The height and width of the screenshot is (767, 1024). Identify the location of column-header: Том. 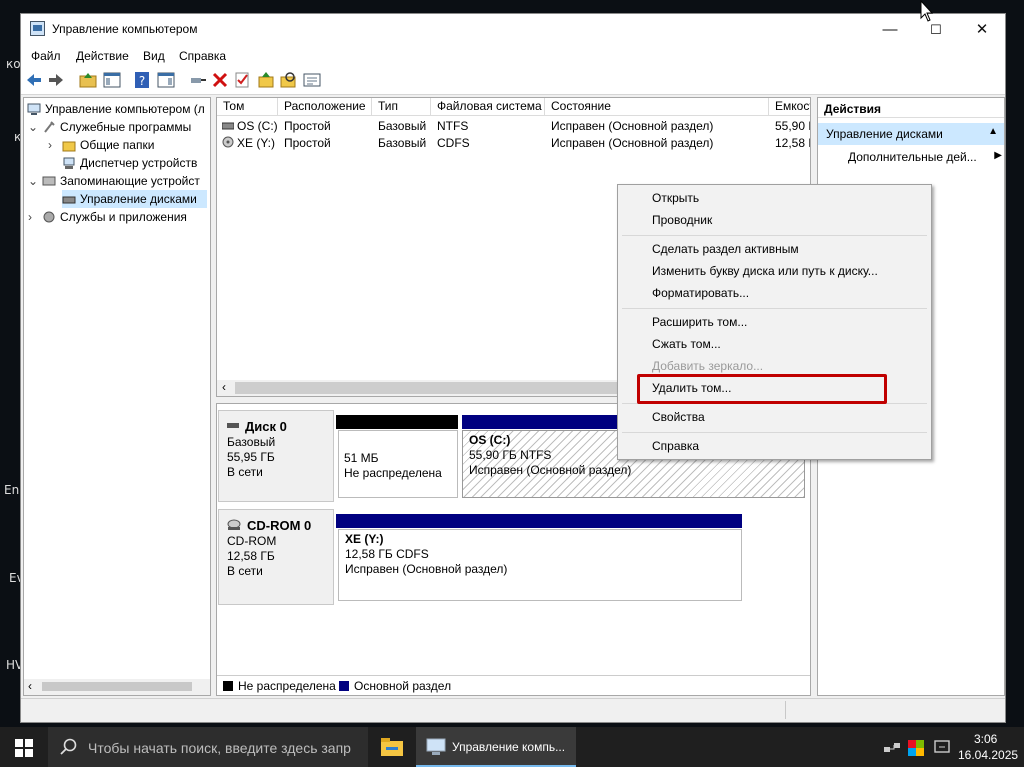
(247, 107).